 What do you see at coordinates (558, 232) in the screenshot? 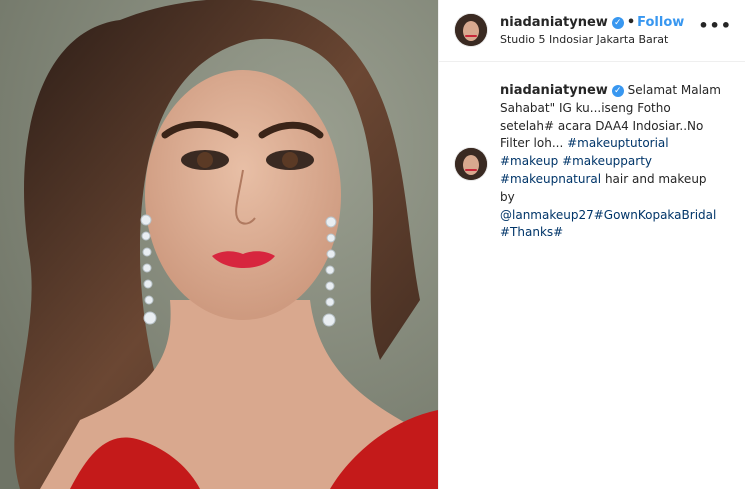
I see `hashtag-link: #` at bounding box center [558, 232].